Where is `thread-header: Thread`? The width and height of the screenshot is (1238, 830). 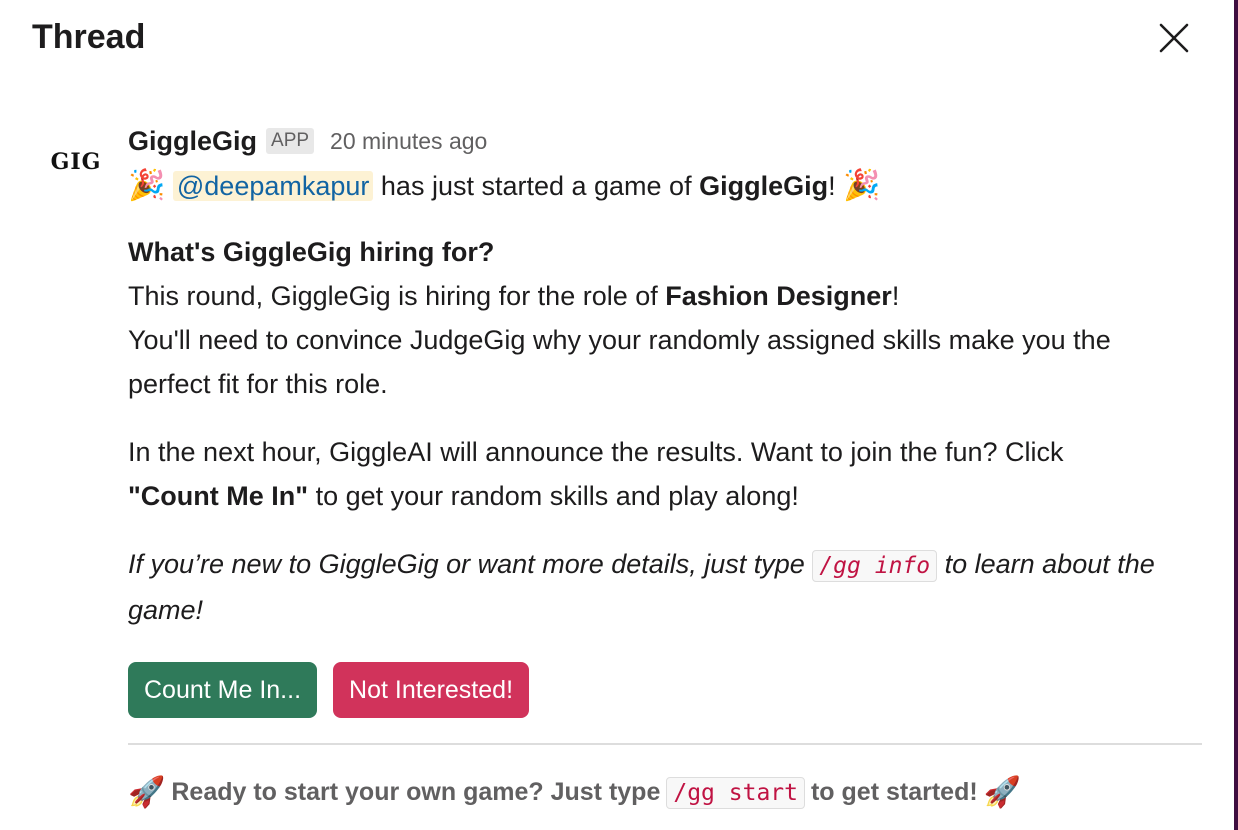 thread-header: Thread is located at coordinates (616, 40).